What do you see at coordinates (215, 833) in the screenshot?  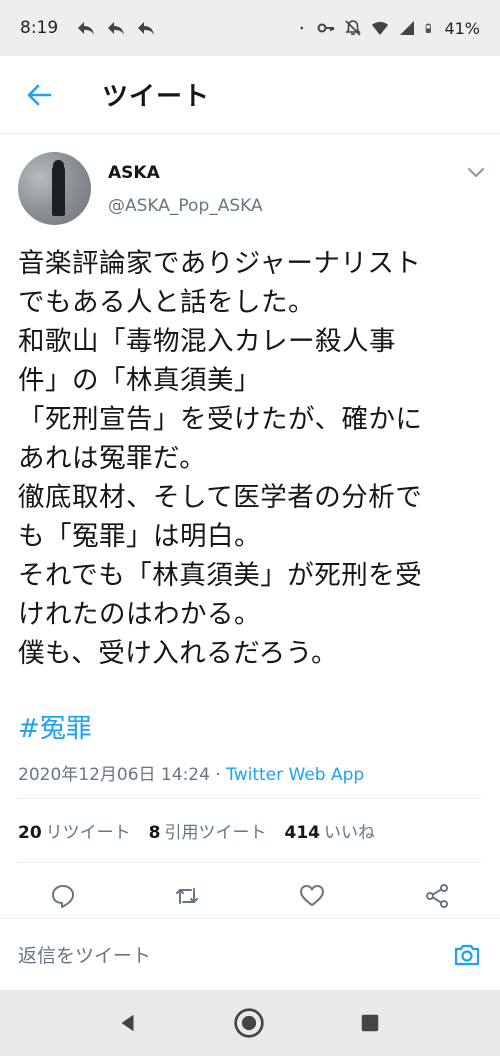 I see `quotes-label: 引用ツイート` at bounding box center [215, 833].